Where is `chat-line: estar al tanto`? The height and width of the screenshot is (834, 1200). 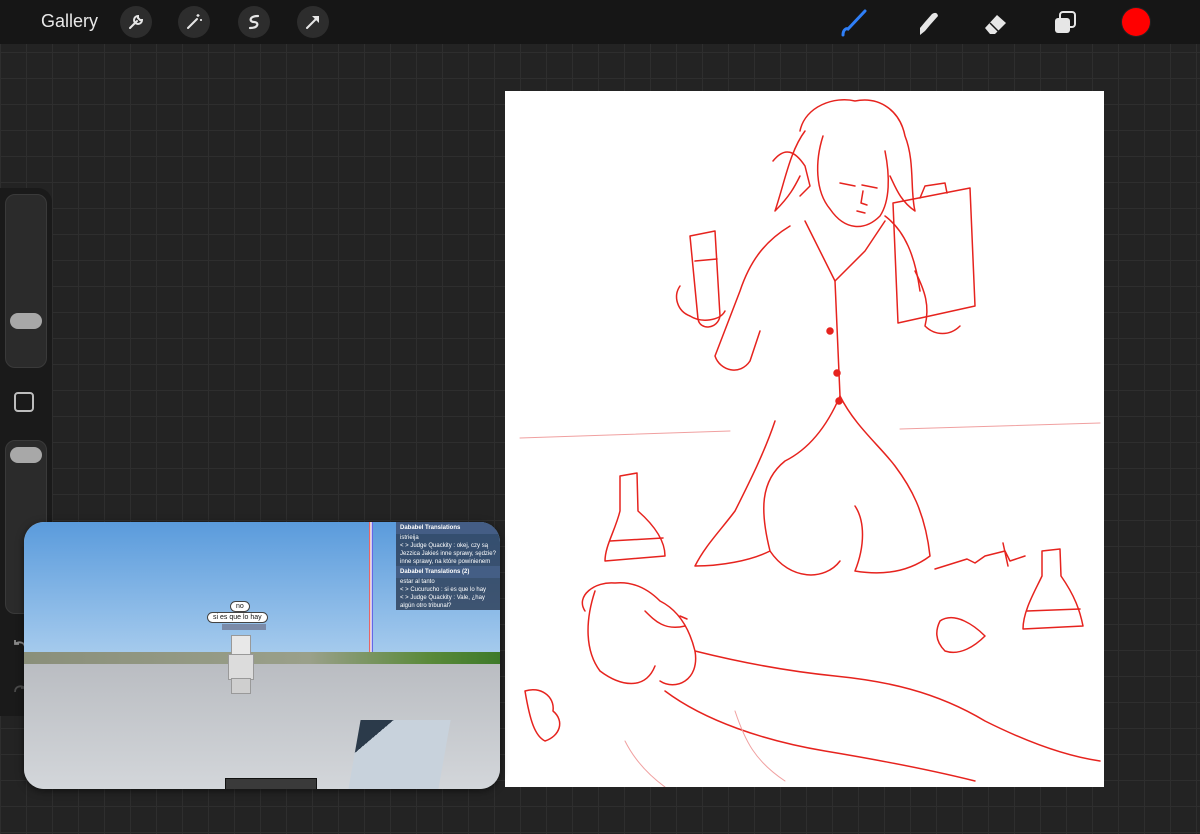
chat-line: estar al tanto is located at coordinates (417, 582).